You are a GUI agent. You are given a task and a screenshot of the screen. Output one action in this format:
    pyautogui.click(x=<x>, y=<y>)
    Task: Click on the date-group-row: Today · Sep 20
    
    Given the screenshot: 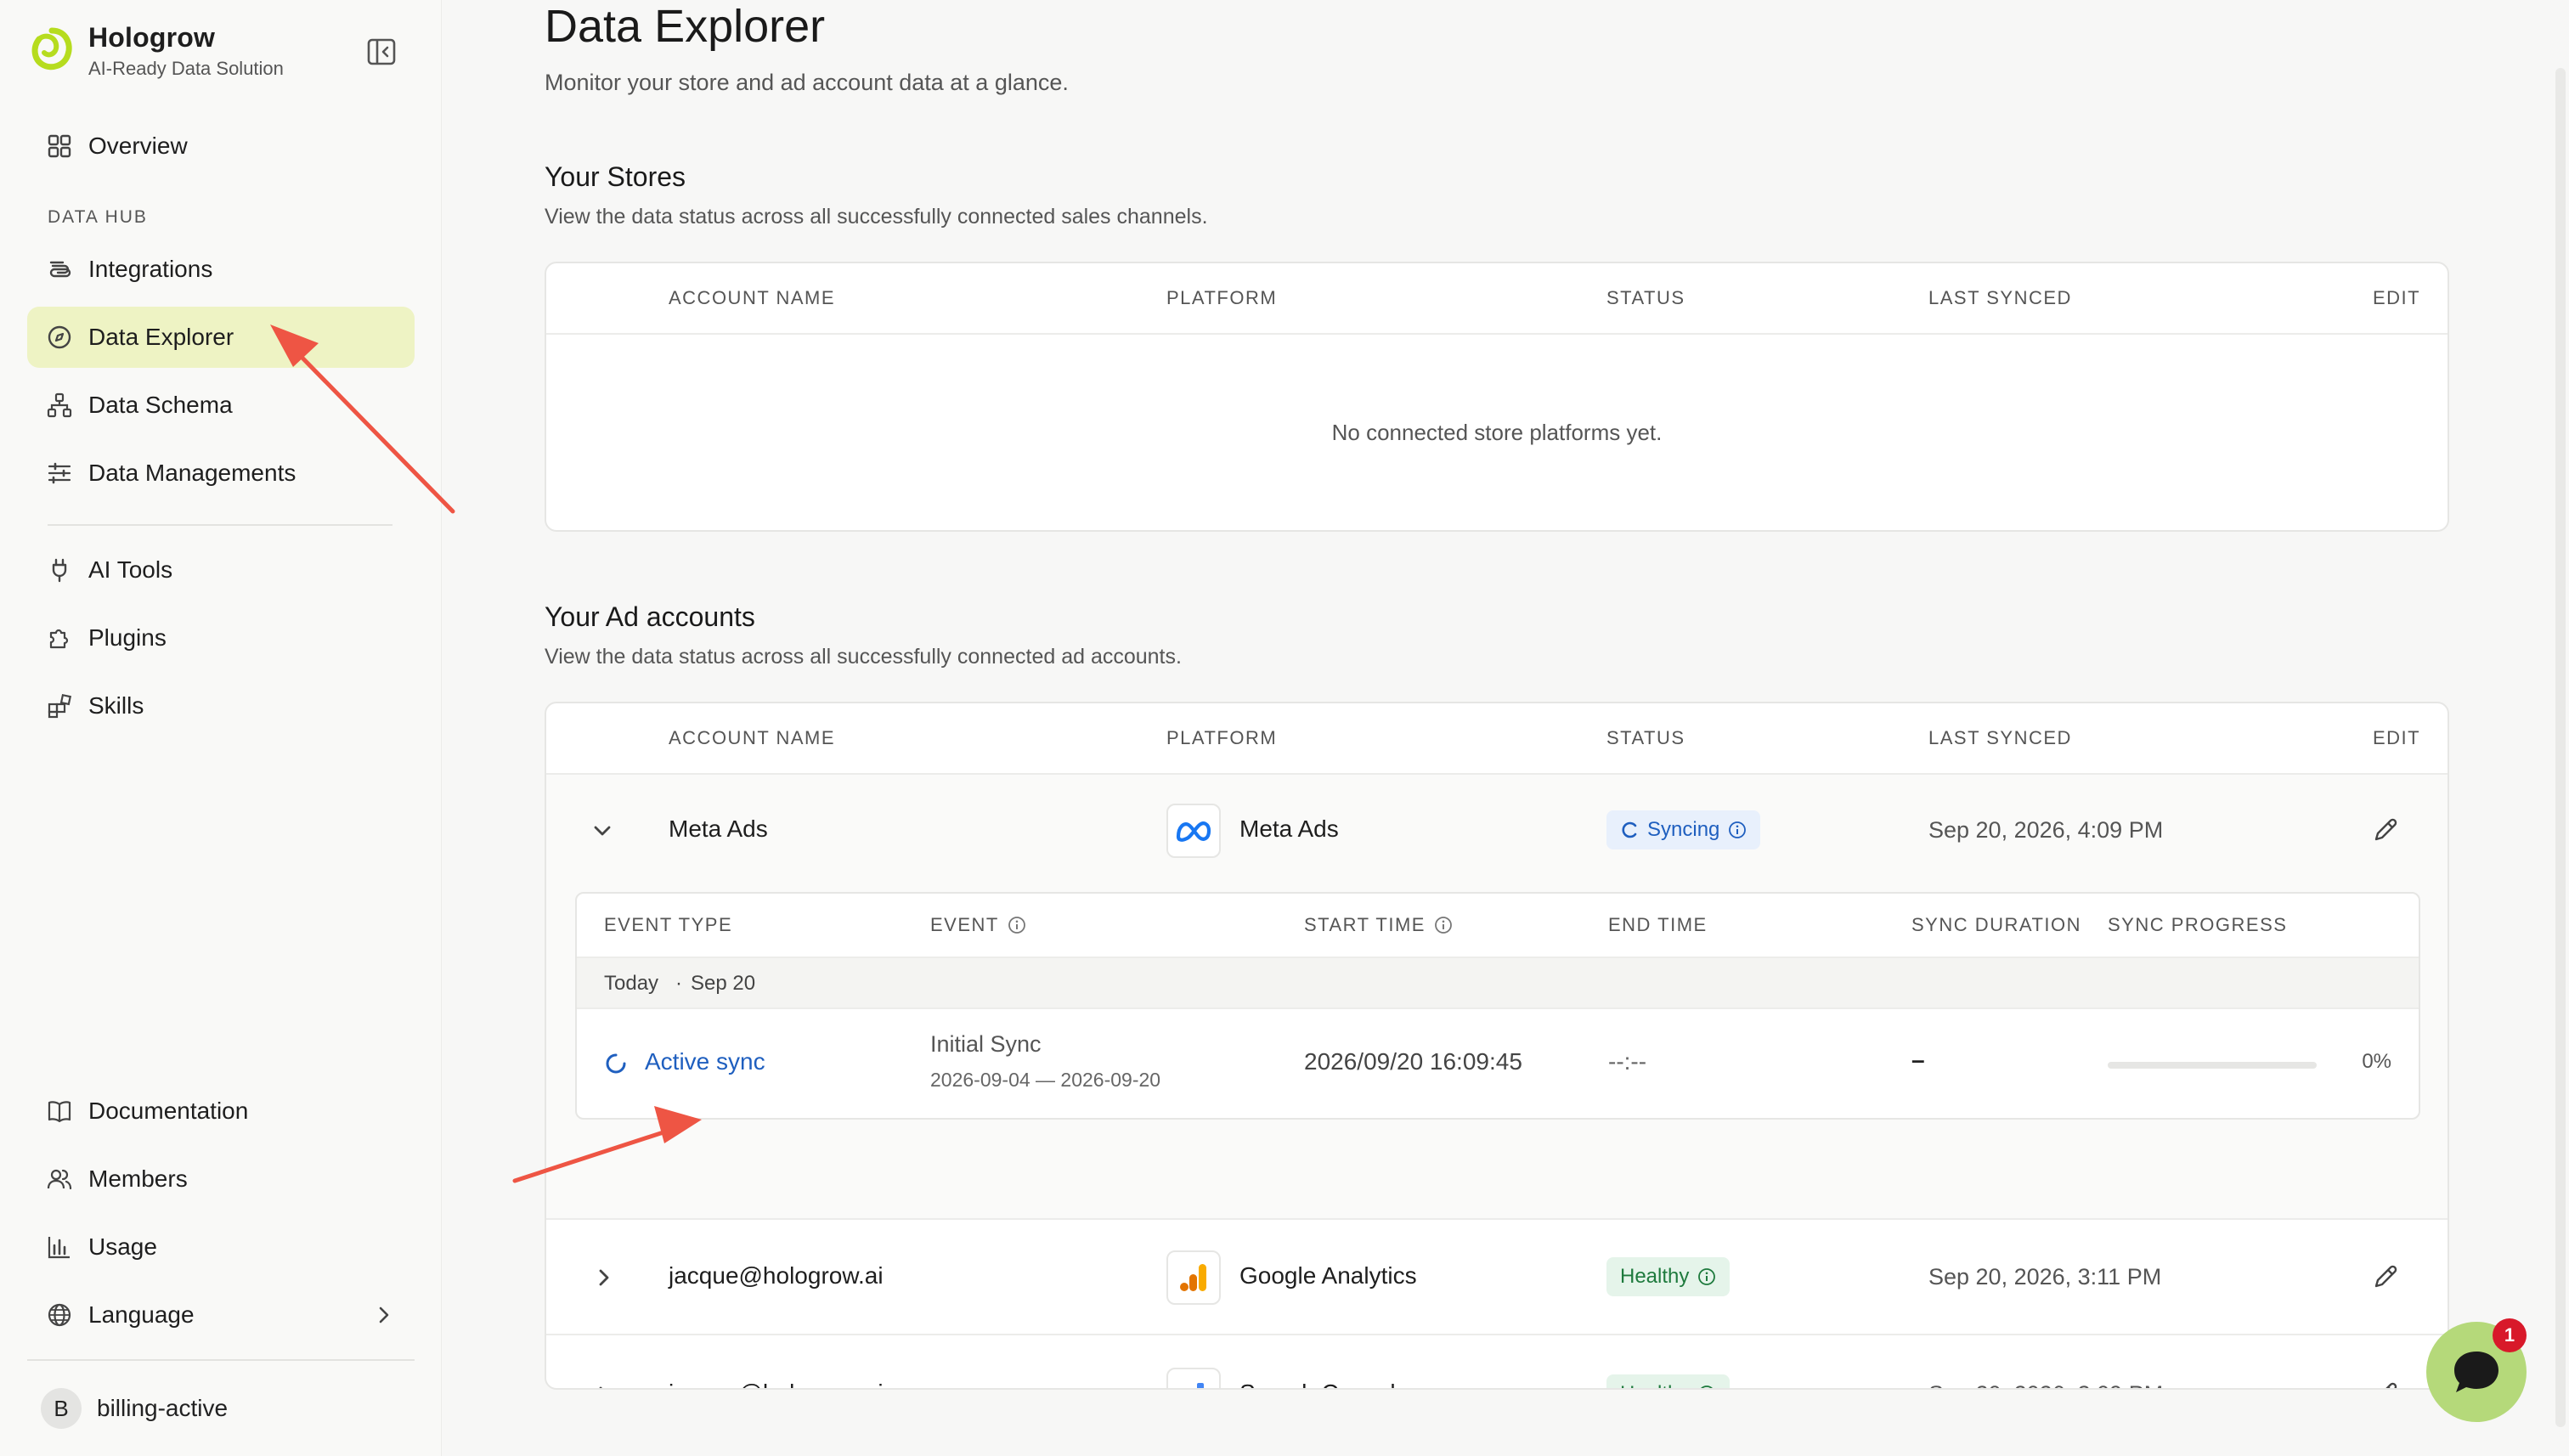 What is the action you would take?
    pyautogui.click(x=1498, y=983)
    